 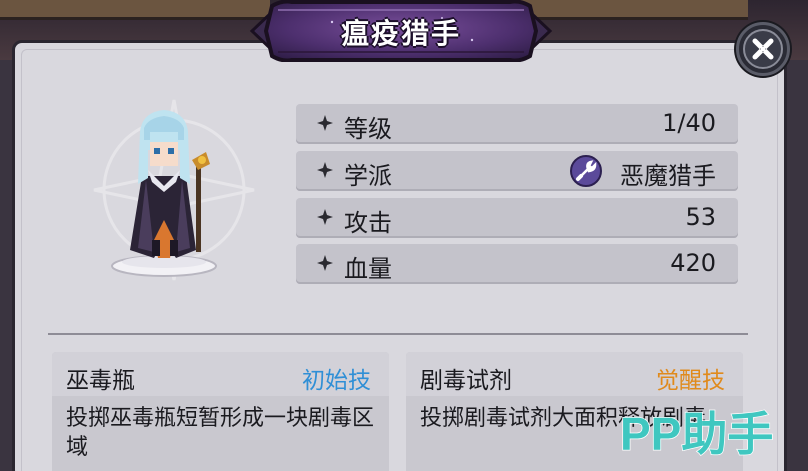 I want to click on close-button, so click(x=763, y=49).